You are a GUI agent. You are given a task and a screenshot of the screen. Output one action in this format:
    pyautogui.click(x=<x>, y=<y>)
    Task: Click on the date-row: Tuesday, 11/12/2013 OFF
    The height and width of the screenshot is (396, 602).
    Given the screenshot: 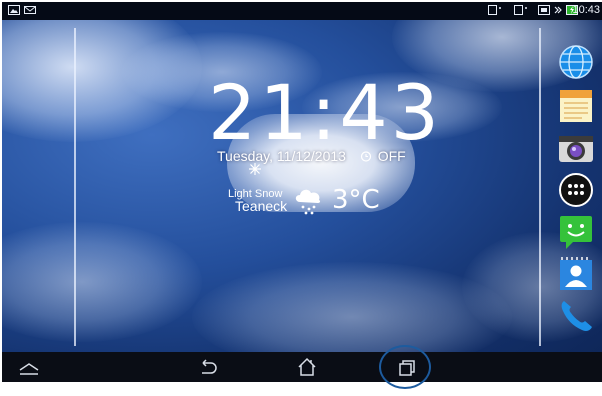 What is the action you would take?
    pyautogui.click(x=311, y=156)
    